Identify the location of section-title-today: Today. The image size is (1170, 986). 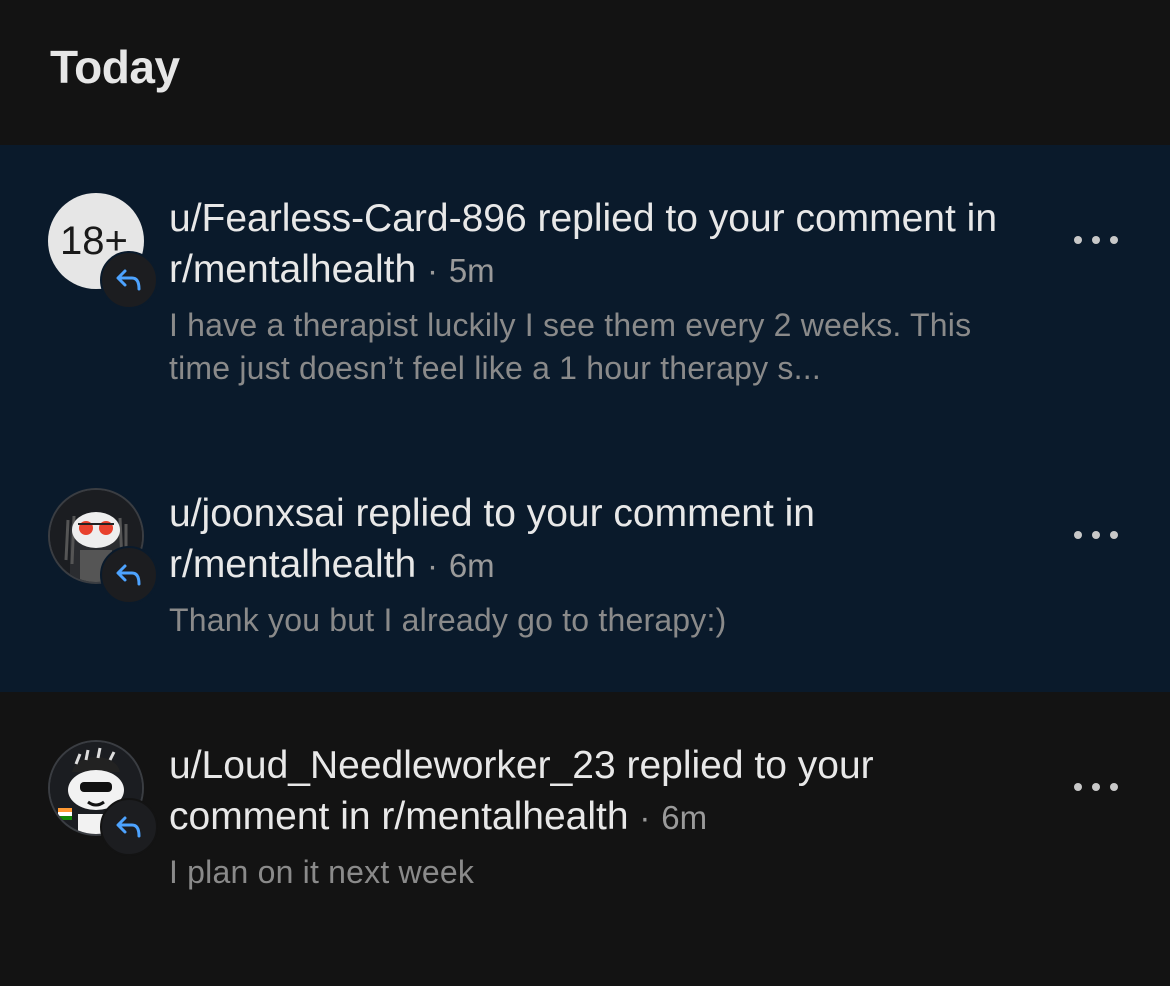
(115, 67).